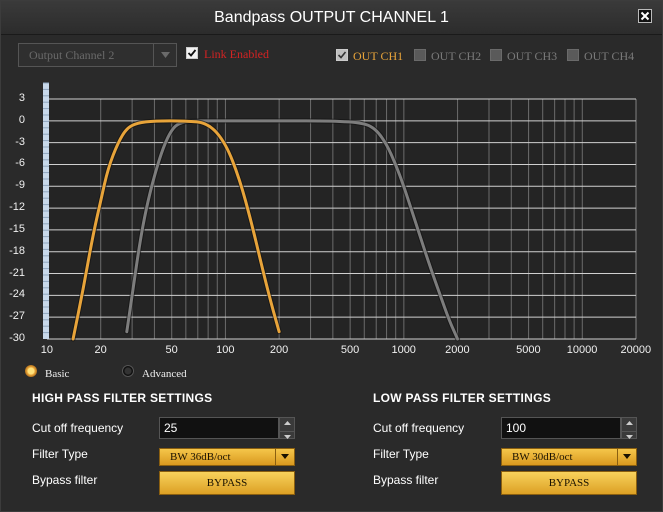  What do you see at coordinates (406, 480) in the screenshot?
I see `low-pass-bypass-label: Bypass filter` at bounding box center [406, 480].